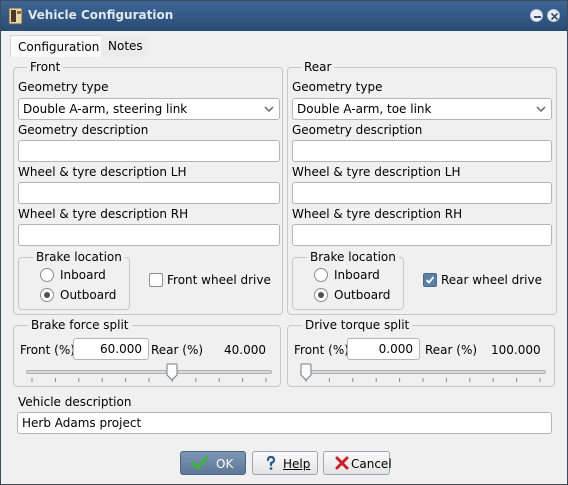  I want to click on minimize-button, so click(536, 15).